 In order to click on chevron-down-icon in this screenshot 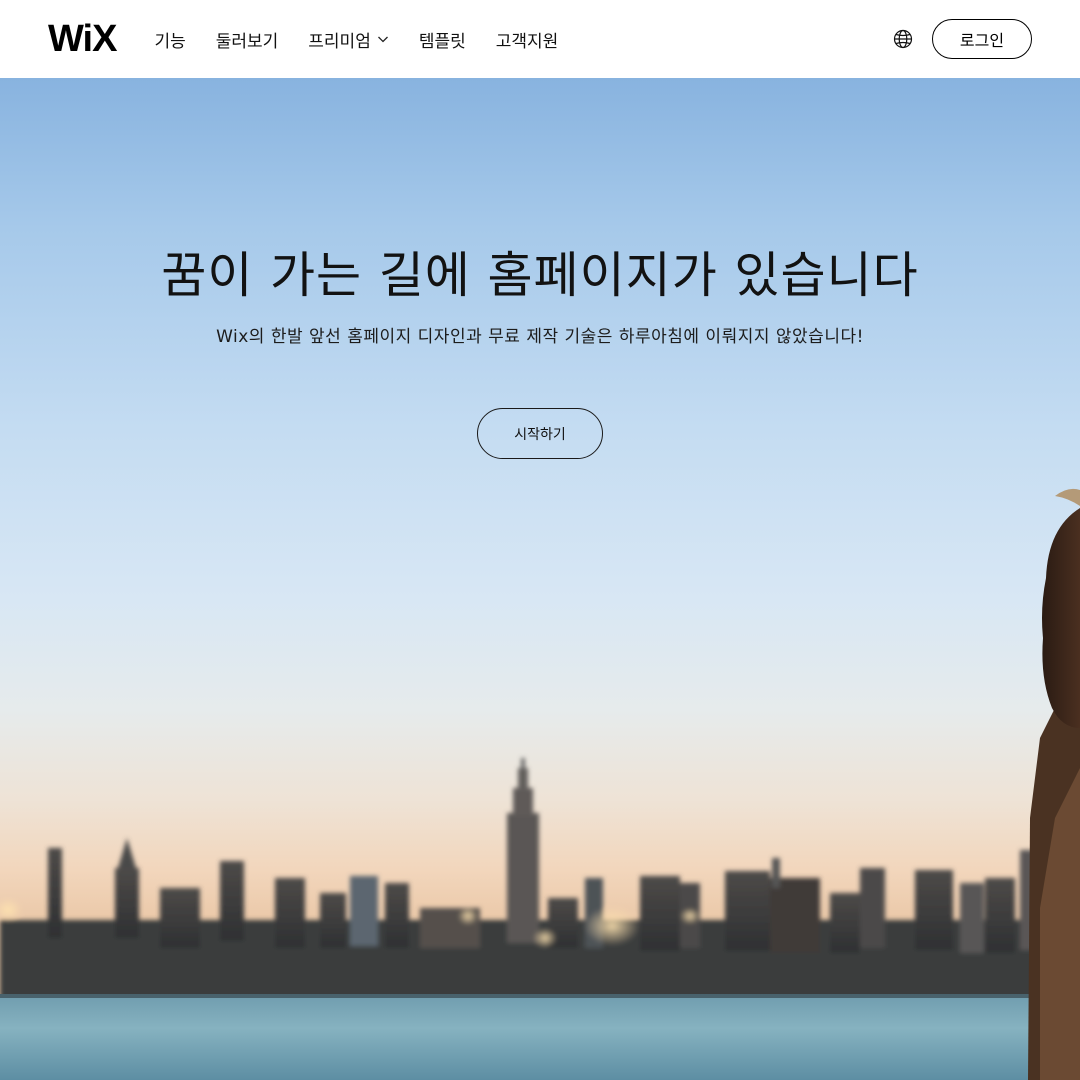, I will do `click(382, 39)`.